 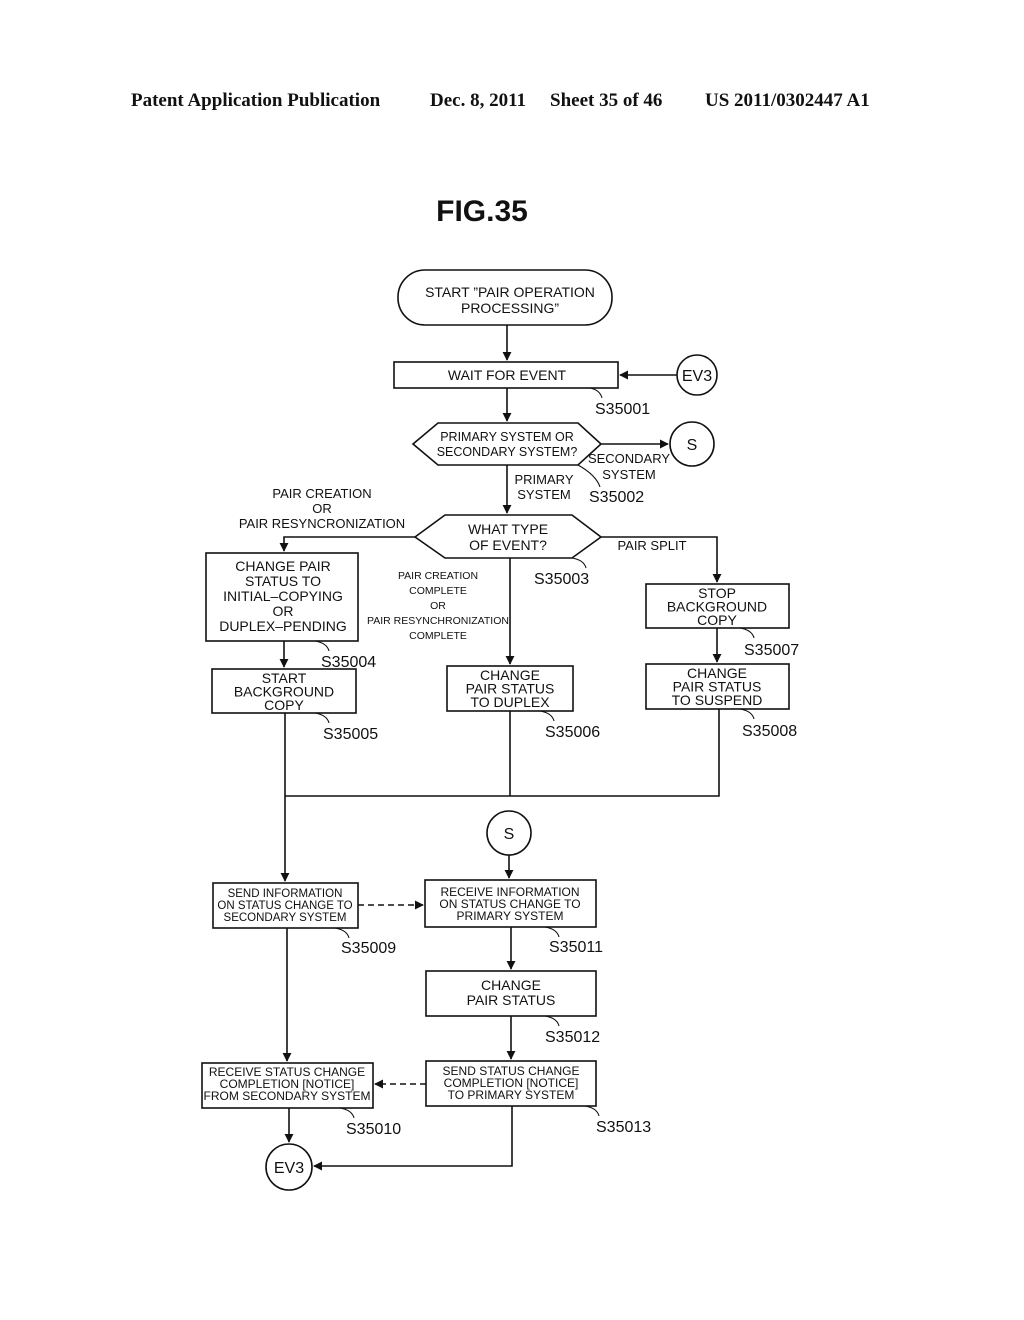 I want to click on leader-s35007, so click(x=747, y=633).